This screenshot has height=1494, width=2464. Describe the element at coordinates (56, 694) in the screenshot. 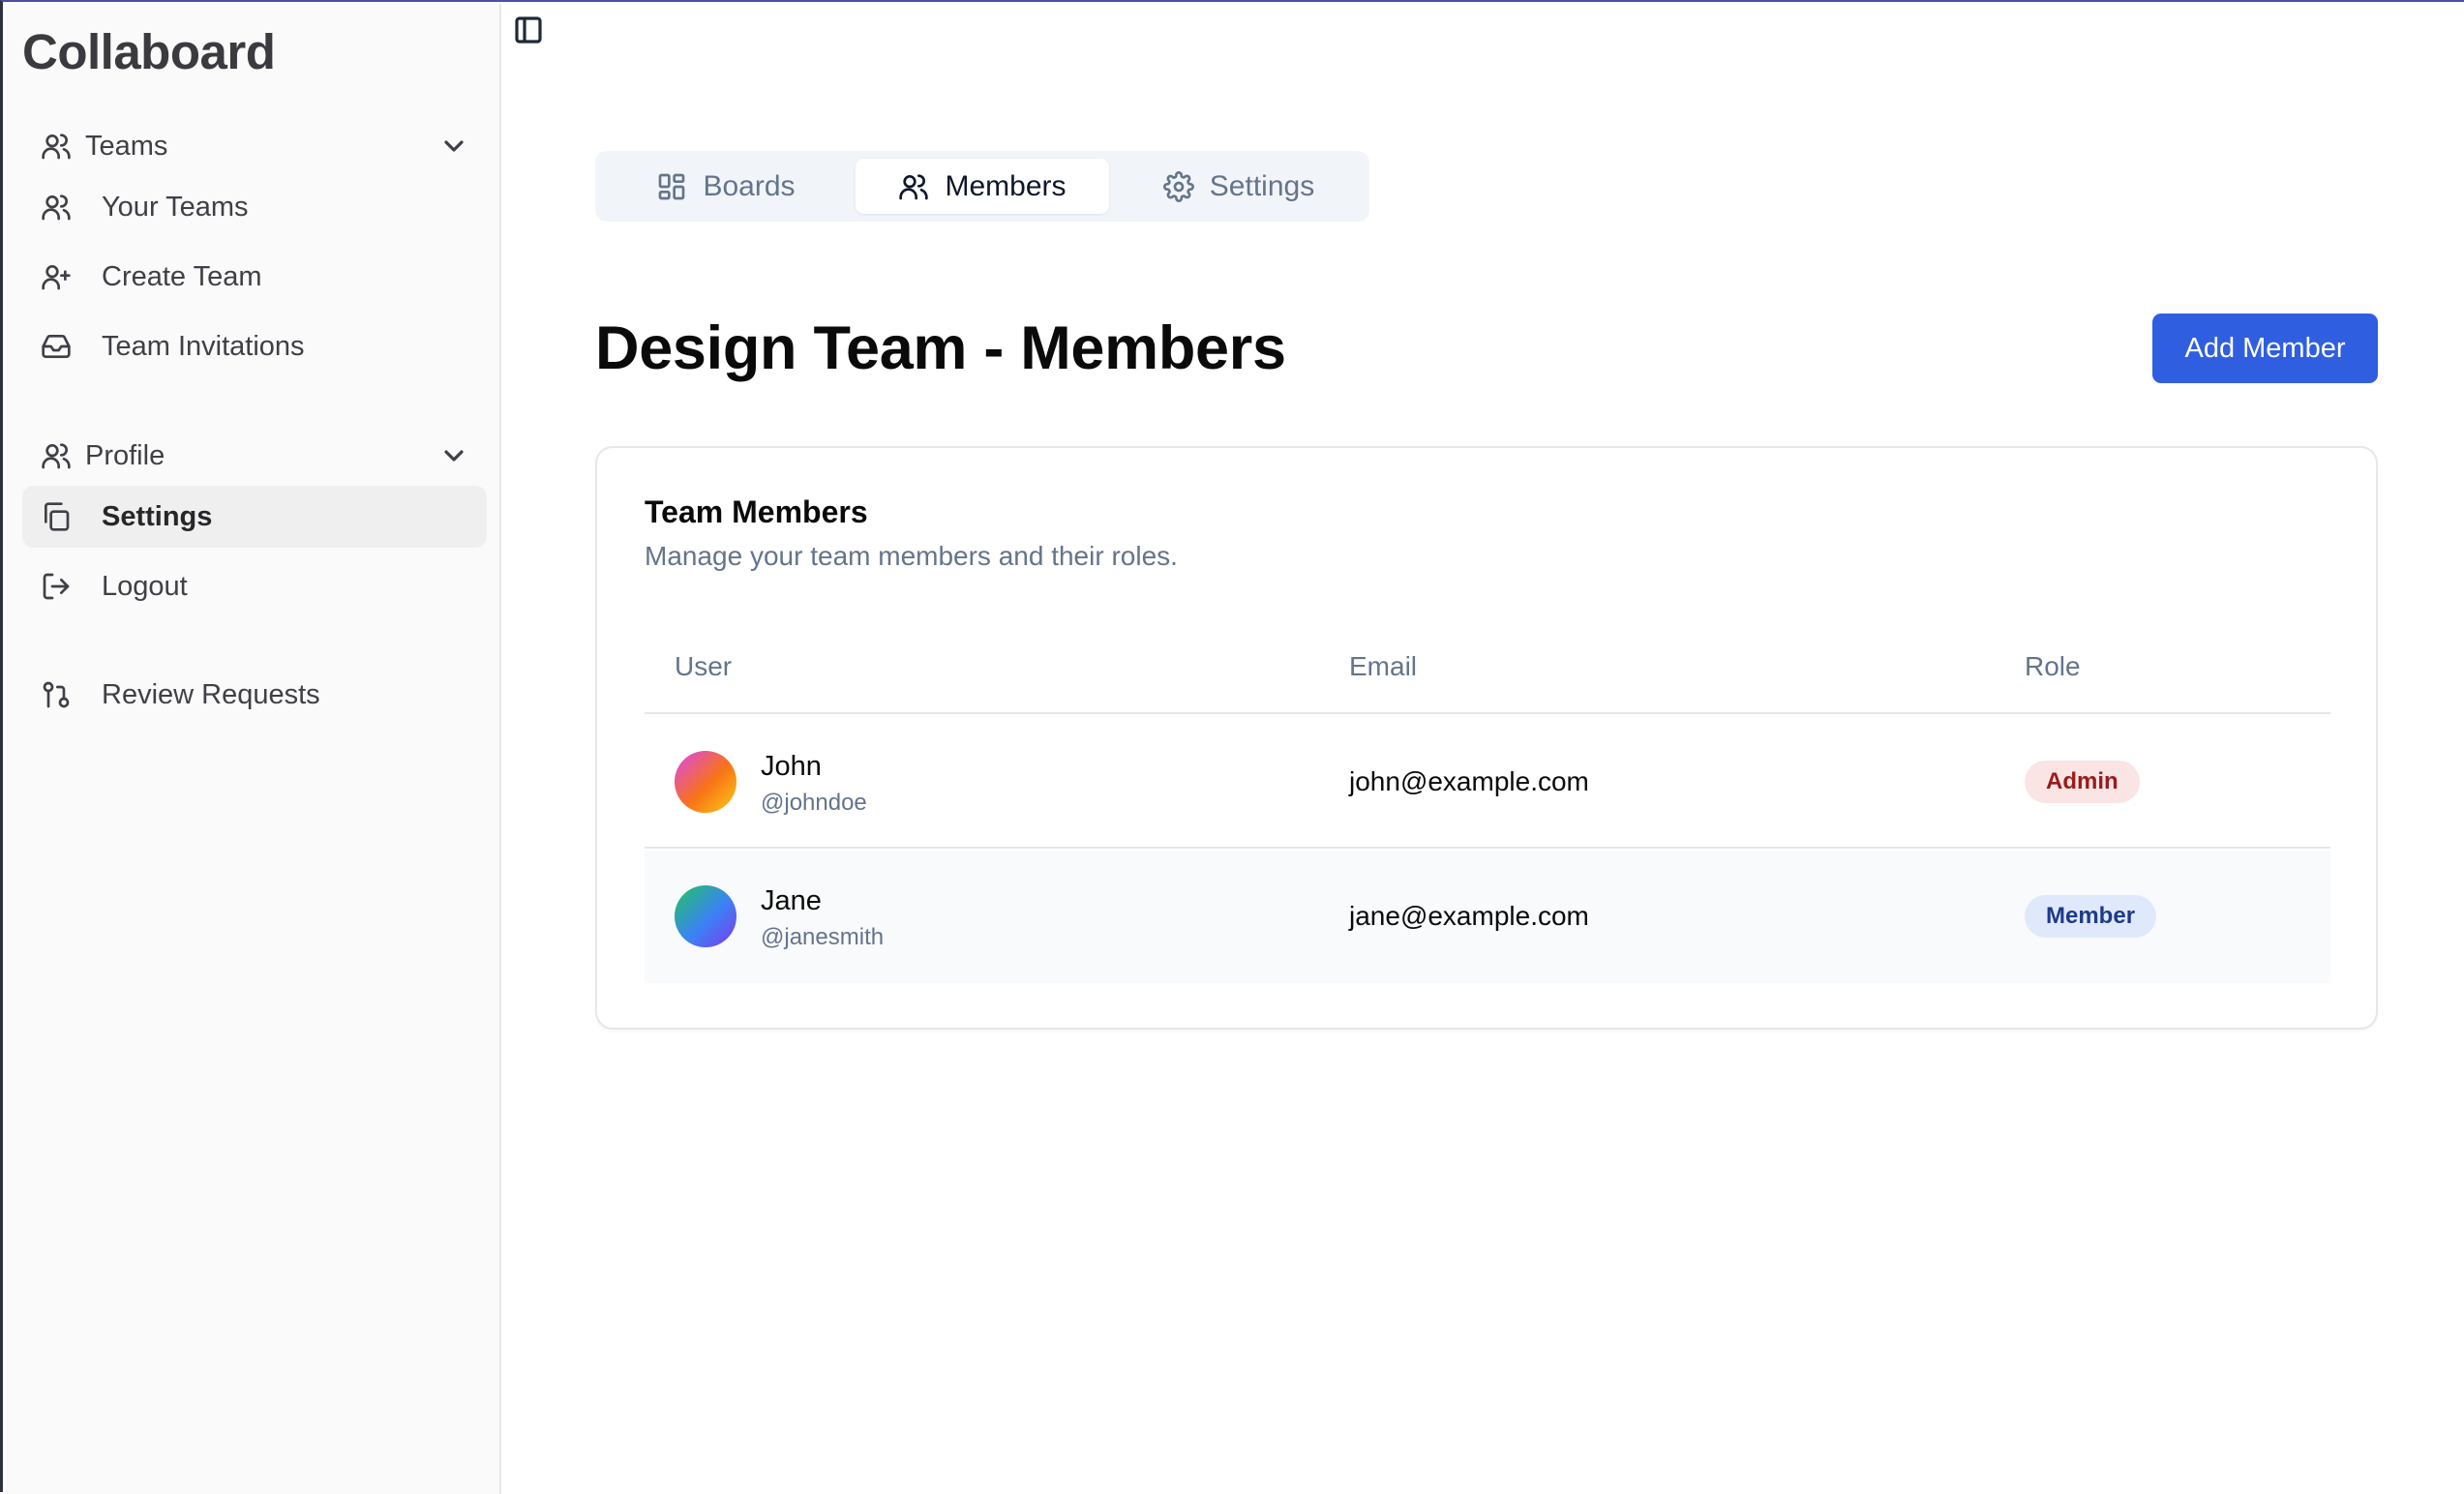

I see `git-pull-request-icon` at that location.